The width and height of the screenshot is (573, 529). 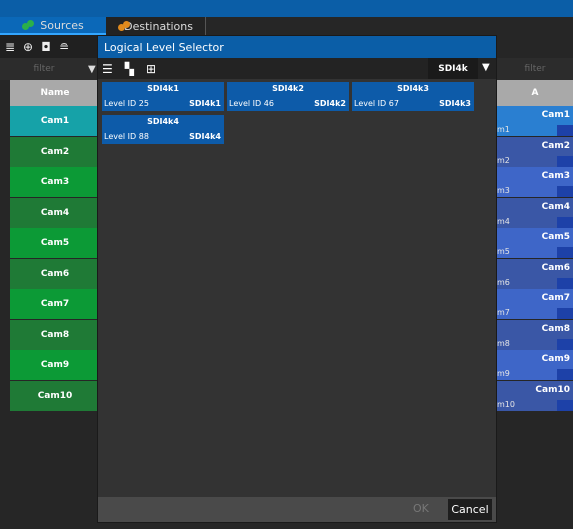 I want to click on left-filter: filter ▼, so click(x=50, y=69).